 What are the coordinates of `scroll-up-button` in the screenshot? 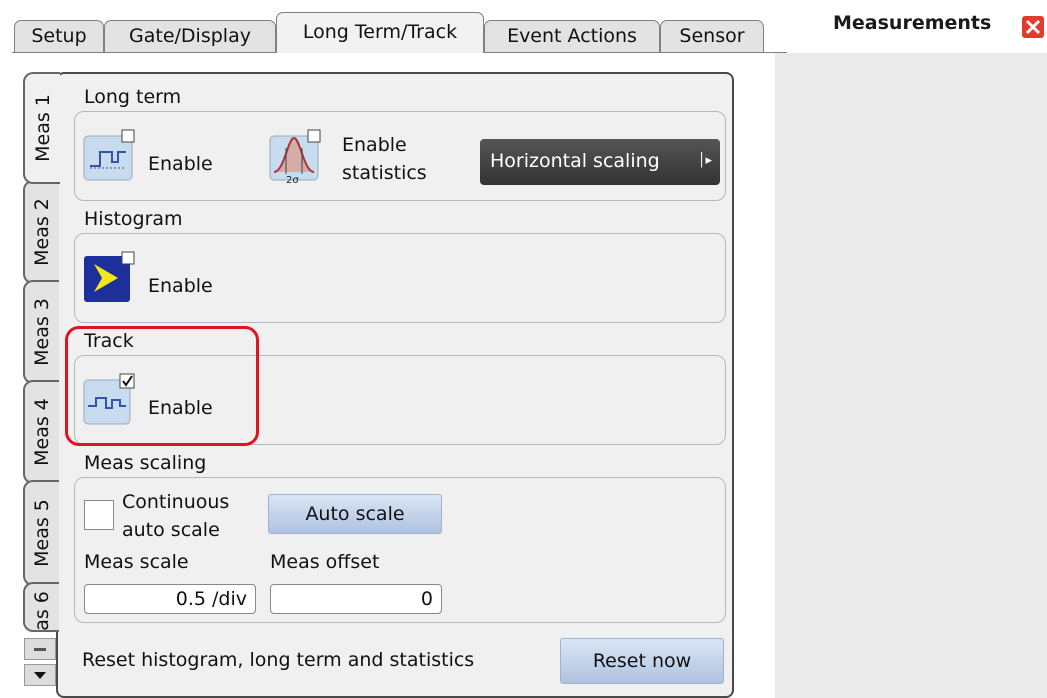 It's located at (40, 649).